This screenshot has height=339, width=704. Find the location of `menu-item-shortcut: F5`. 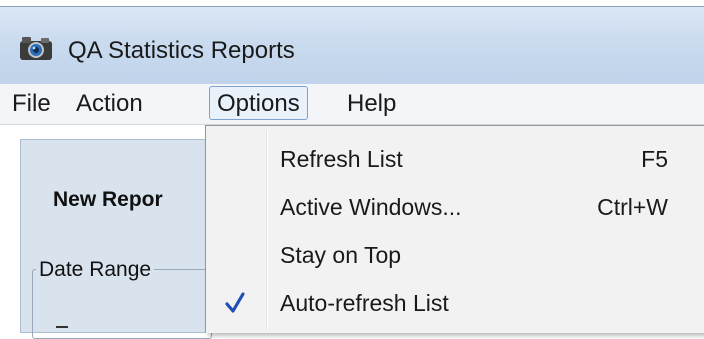

menu-item-shortcut: F5 is located at coordinates (654, 159).